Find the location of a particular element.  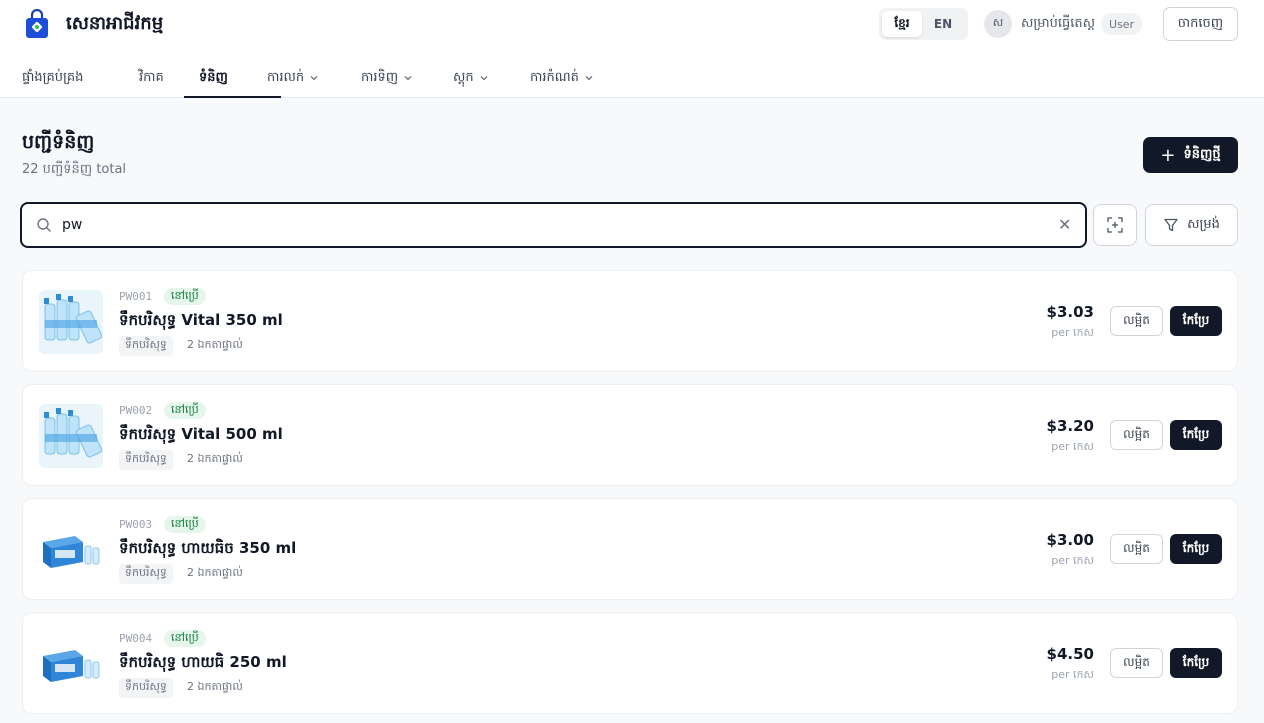

language-switcher: ខ្មែរ EN is located at coordinates (923, 24).